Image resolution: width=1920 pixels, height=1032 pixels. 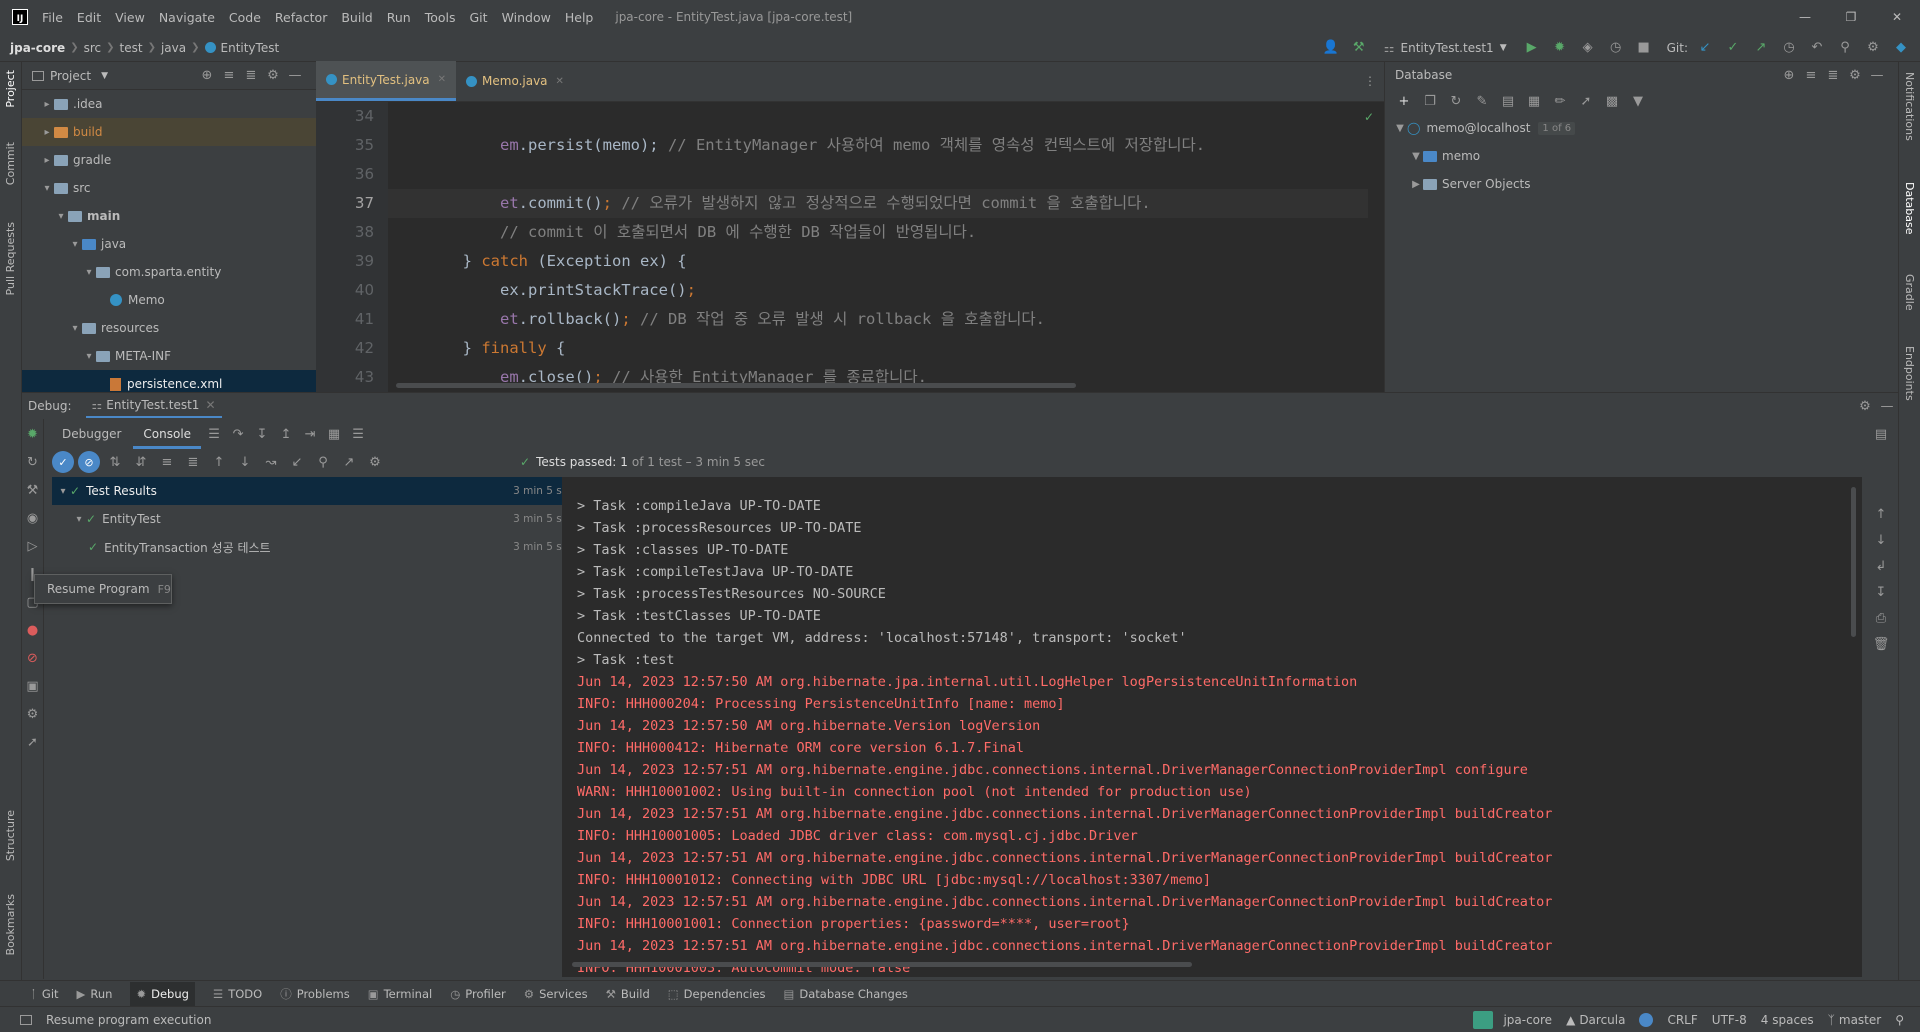 I want to click on code-line: } catch (Exception ex) {, so click(x=878, y=261).